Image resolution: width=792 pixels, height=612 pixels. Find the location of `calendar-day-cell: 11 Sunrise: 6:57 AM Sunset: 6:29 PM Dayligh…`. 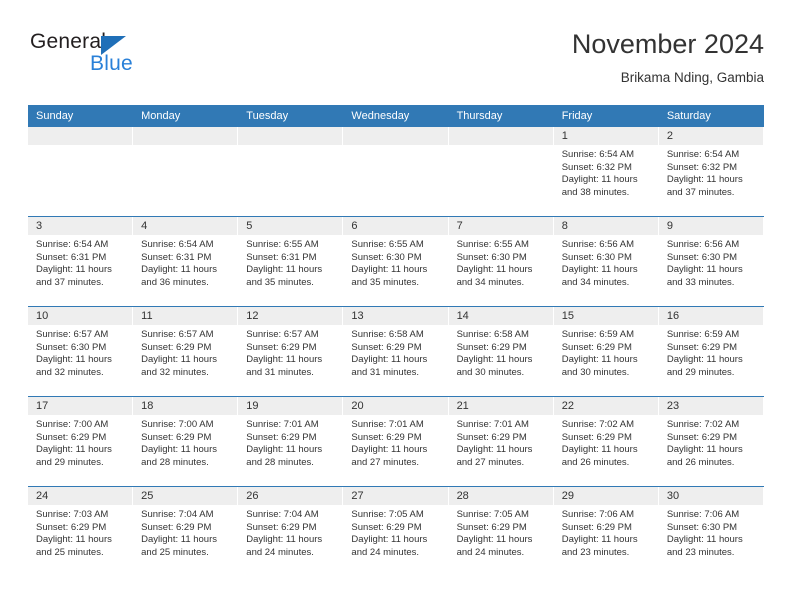

calendar-day-cell: 11 Sunrise: 6:57 AM Sunset: 6:29 PM Dayligh… is located at coordinates (186, 351).